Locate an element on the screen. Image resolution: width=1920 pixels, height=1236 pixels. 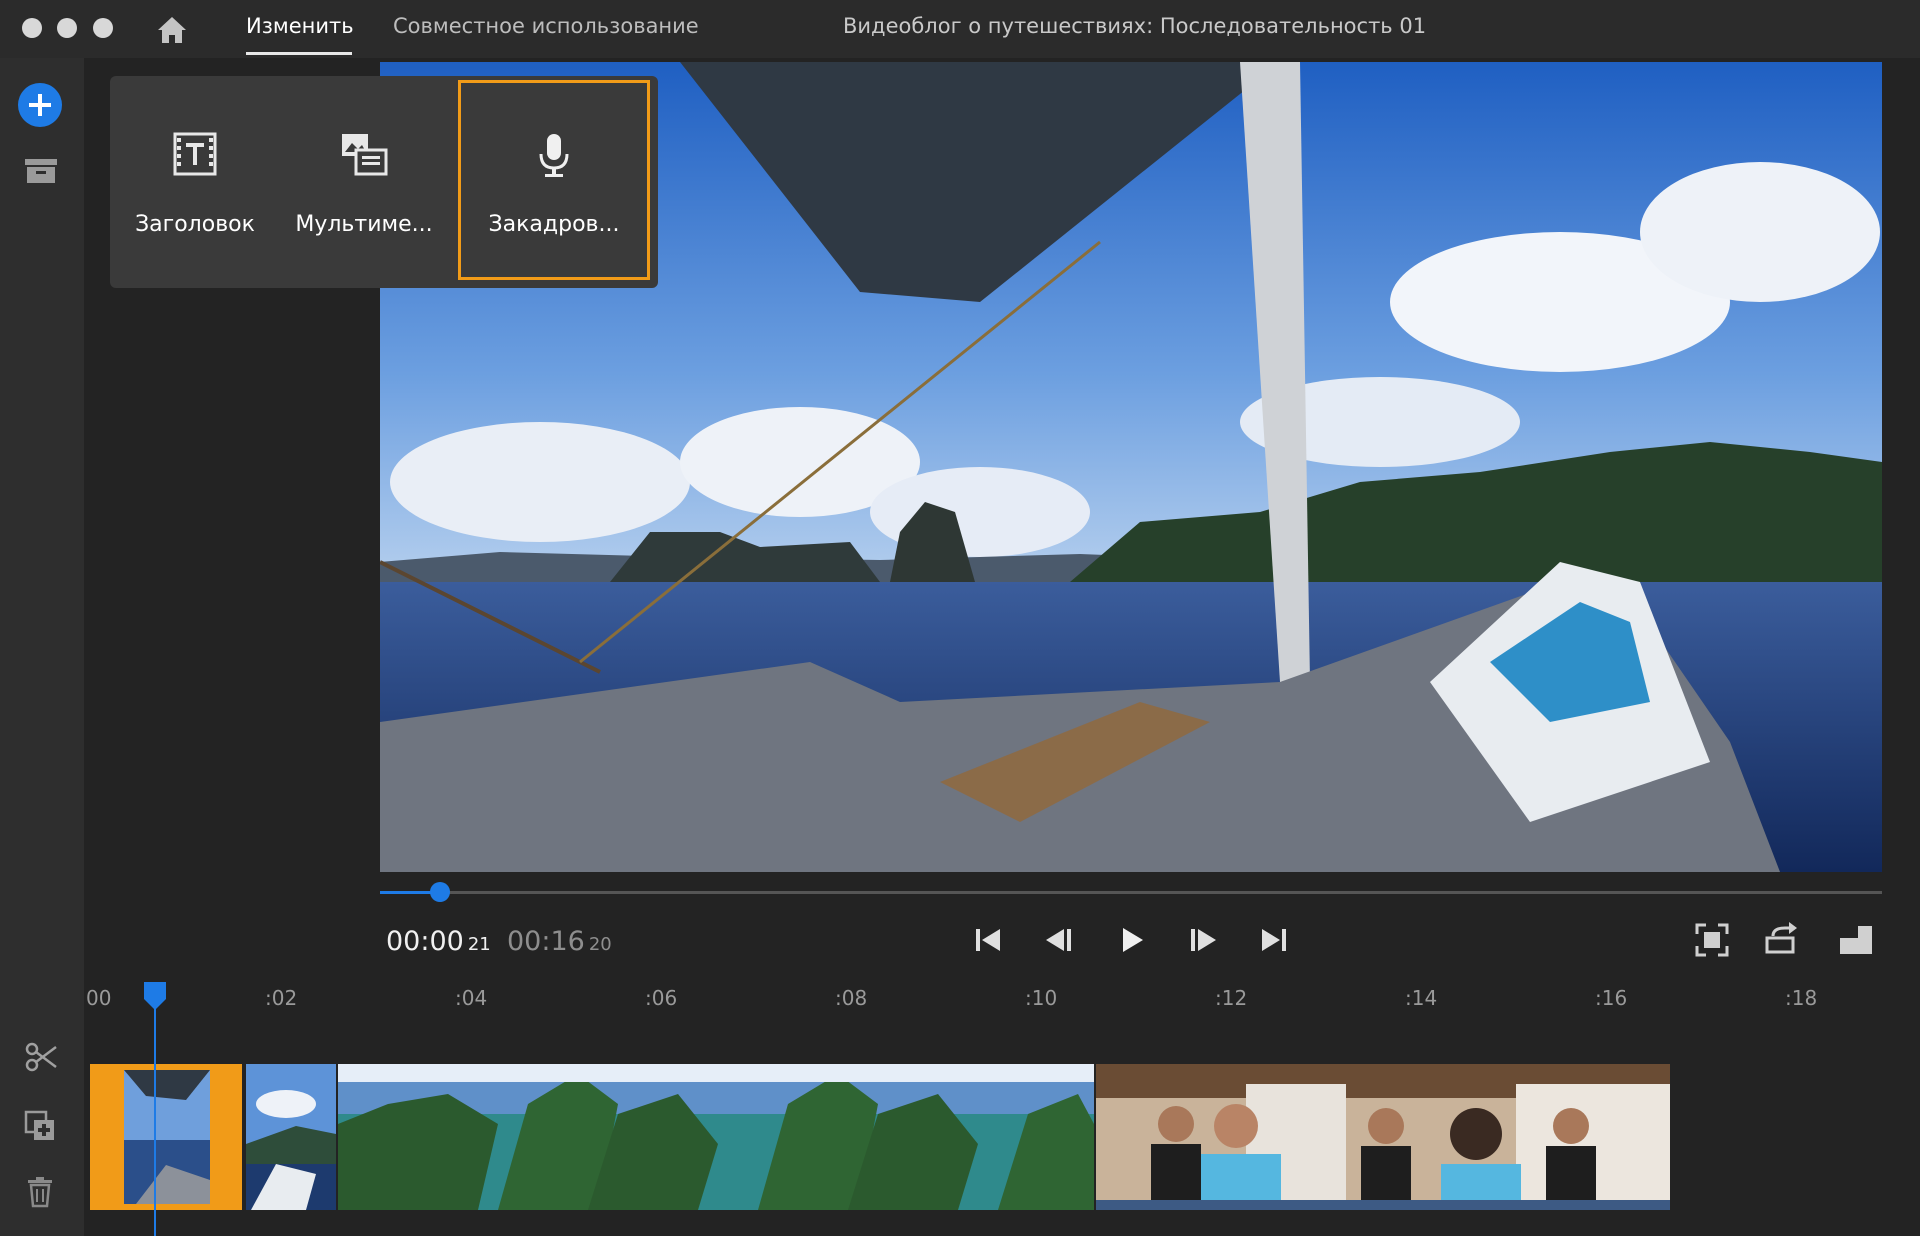
add-icon is located at coordinates (40, 105).